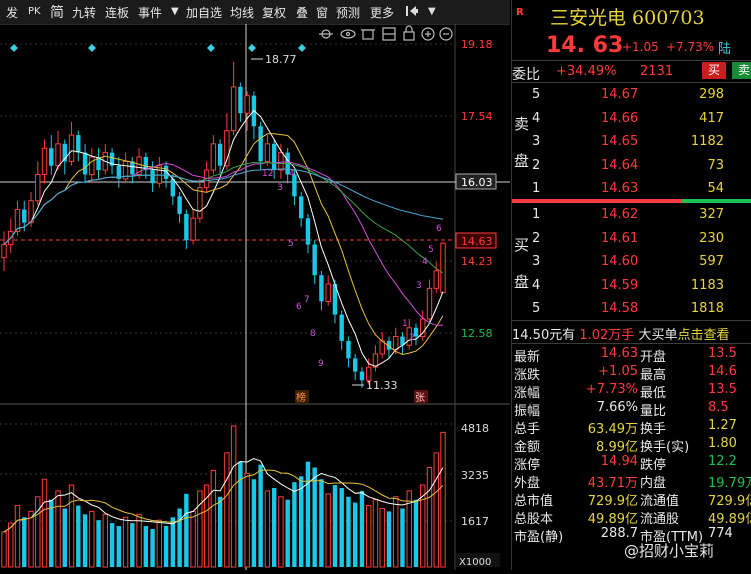  Describe the element at coordinates (57, 12) in the screenshot. I see `menu-simple: 简` at that location.